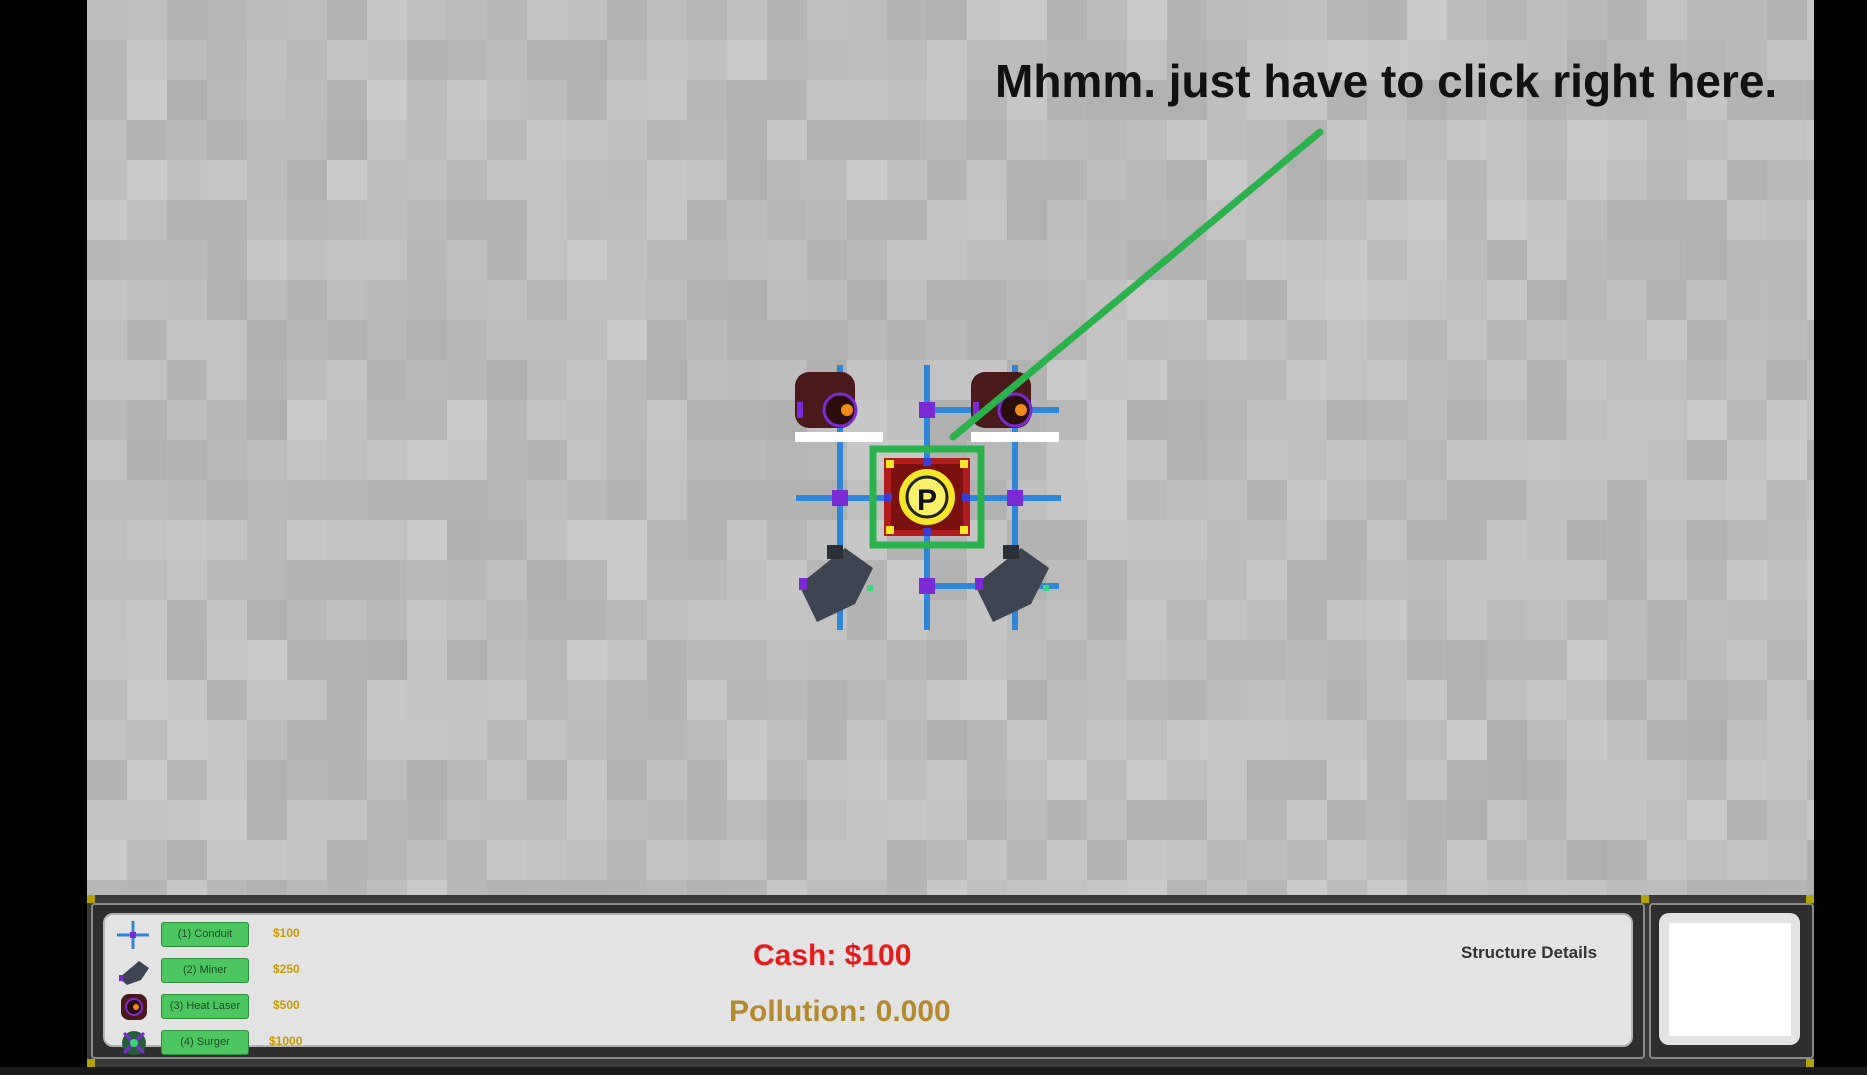 Image resolution: width=1867 pixels, height=1075 pixels. I want to click on miner-price: $250, so click(286, 969).